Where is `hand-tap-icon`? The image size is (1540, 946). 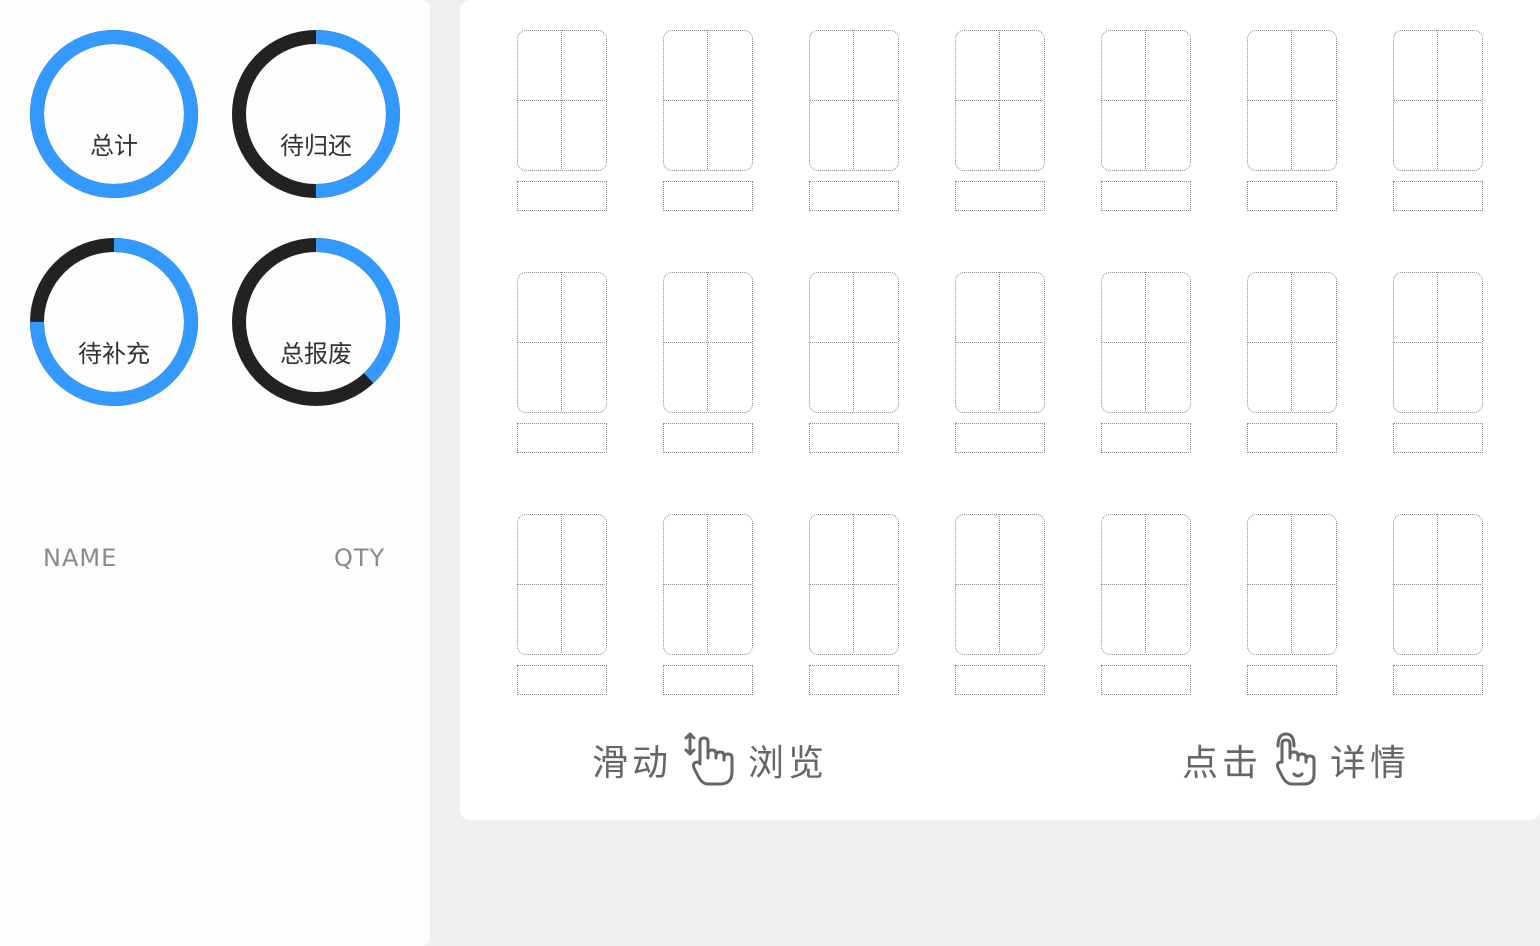 hand-tap-icon is located at coordinates (1296, 759).